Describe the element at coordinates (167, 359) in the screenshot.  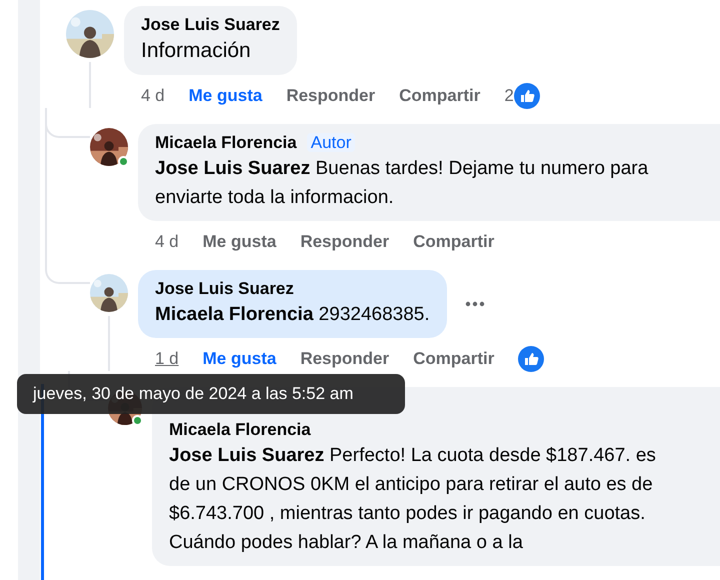
I see `timestamp-link: 1 d` at that location.